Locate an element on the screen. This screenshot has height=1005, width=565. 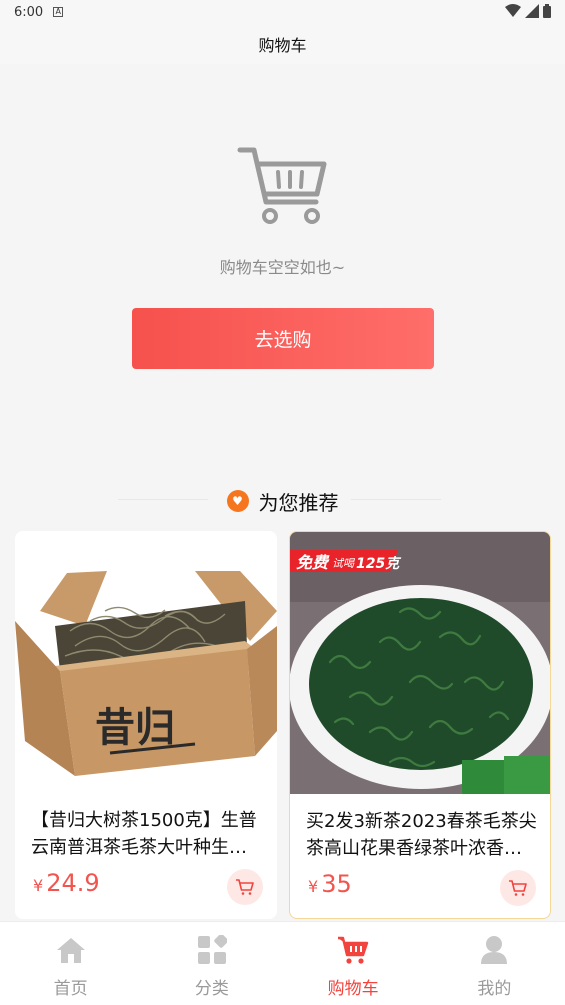
battery-icon is located at coordinates (547, 11).